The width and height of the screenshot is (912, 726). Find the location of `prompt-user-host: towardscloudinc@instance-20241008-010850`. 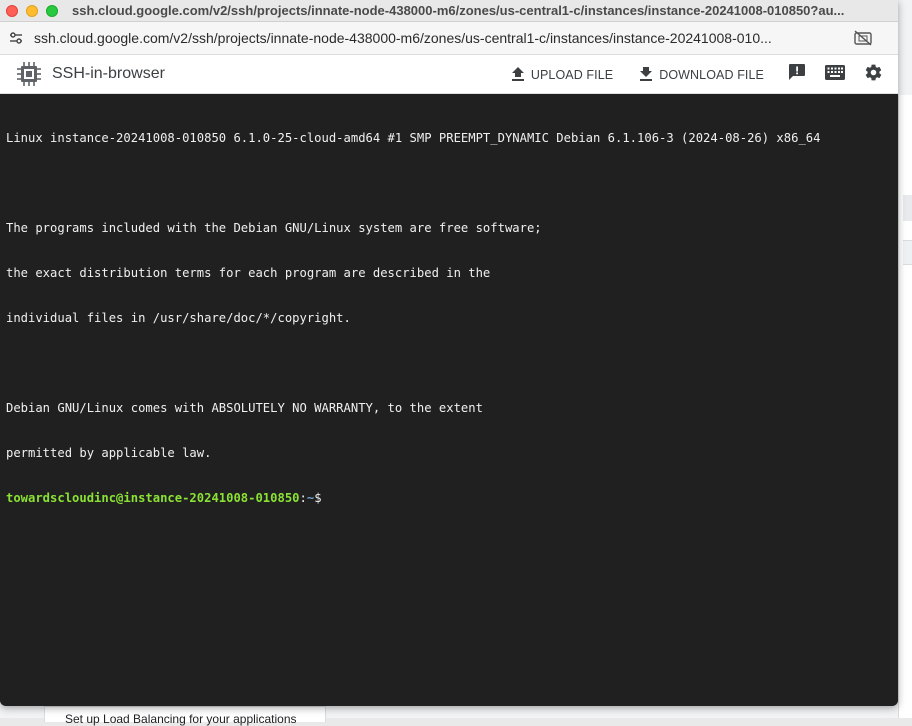

prompt-user-host: towardscloudinc@instance-20241008-010850 is located at coordinates (153, 498).